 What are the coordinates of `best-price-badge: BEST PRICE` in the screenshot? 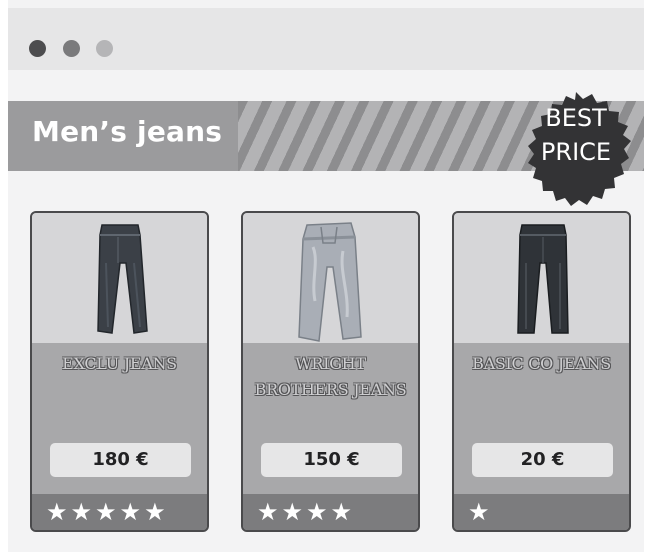 It's located at (576, 155).